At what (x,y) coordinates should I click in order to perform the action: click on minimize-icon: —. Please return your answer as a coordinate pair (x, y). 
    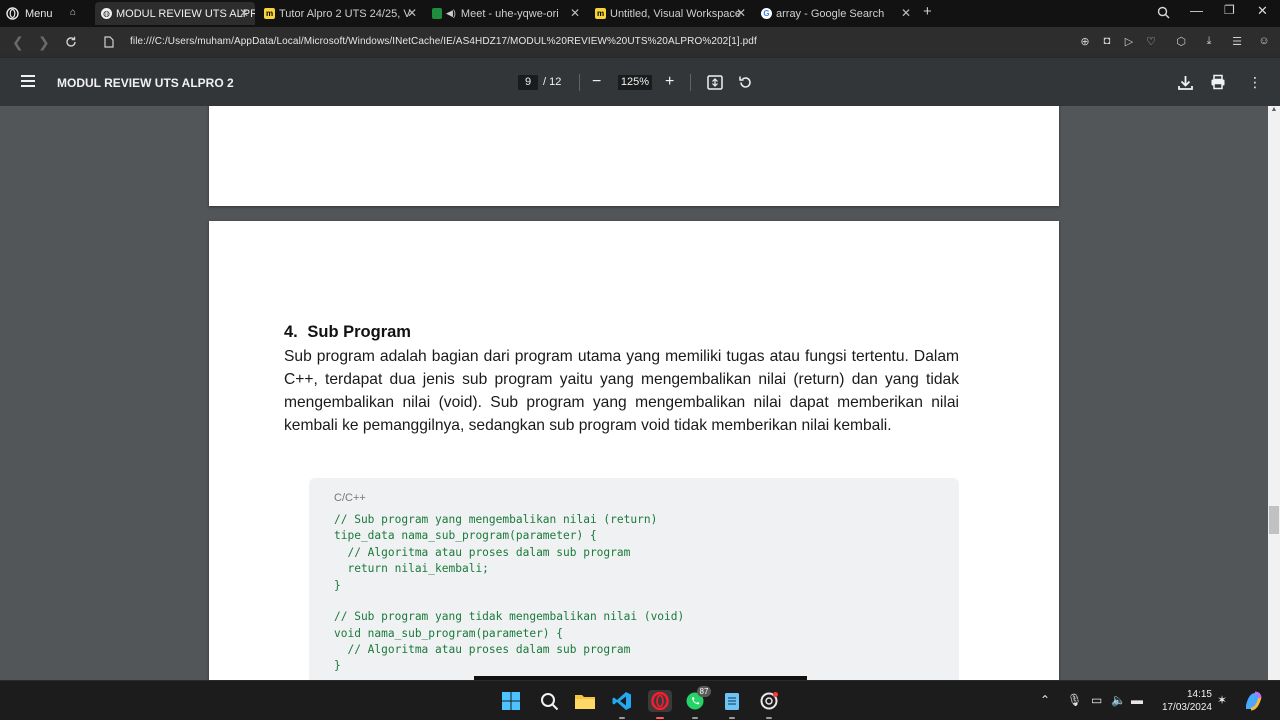
    Looking at the image, I should click on (1196, 10).